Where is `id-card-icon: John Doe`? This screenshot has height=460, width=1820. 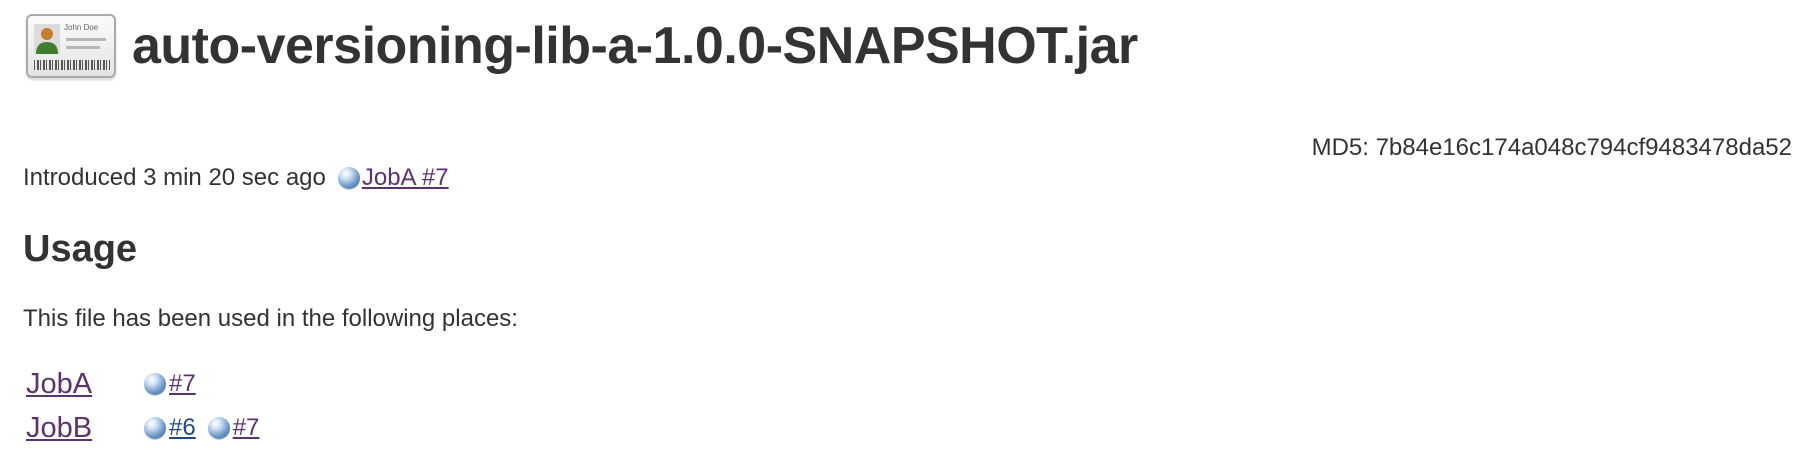 id-card-icon: John Doe is located at coordinates (71, 46).